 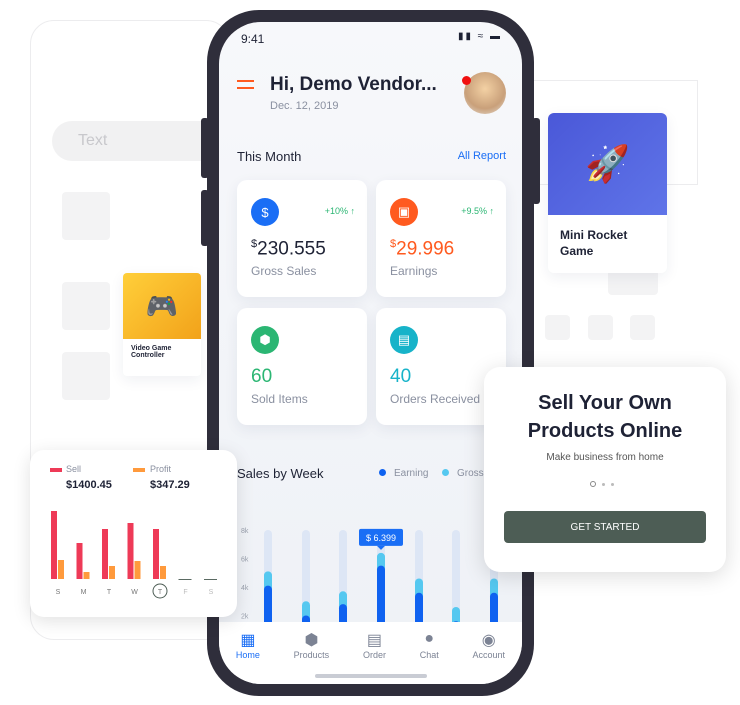 What do you see at coordinates (262, 376) in the screenshot?
I see `stat-value: 60` at bounding box center [262, 376].